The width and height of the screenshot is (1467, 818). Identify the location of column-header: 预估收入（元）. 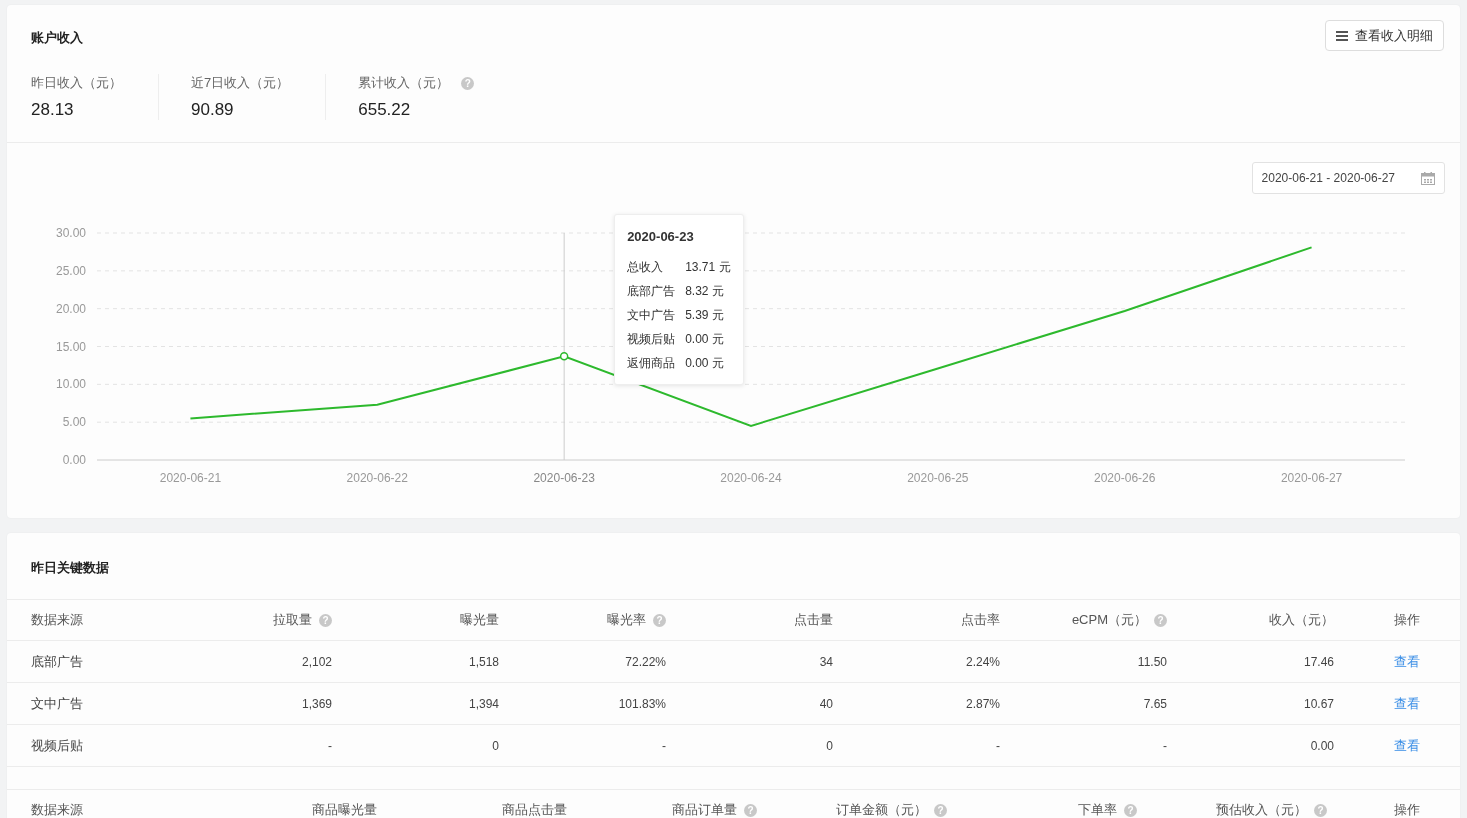
(1261, 809).